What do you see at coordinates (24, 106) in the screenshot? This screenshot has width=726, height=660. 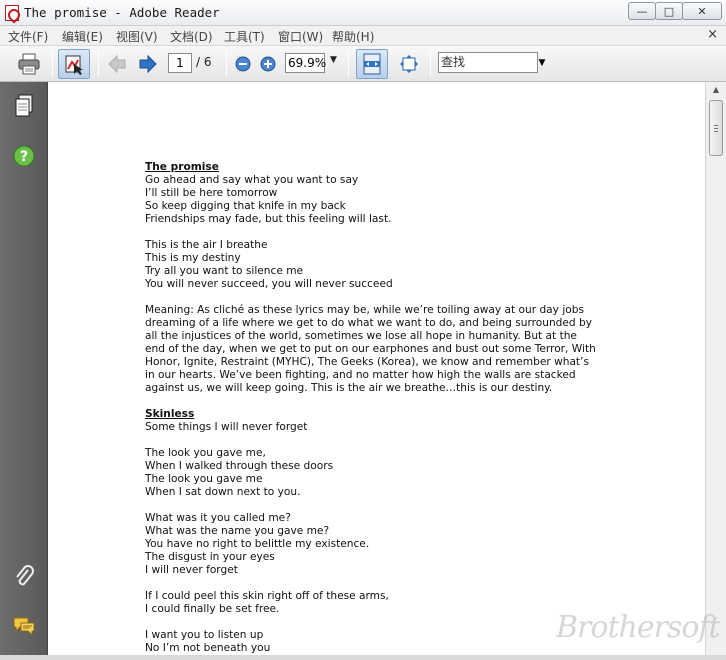 I see `pages-panel-button` at bounding box center [24, 106].